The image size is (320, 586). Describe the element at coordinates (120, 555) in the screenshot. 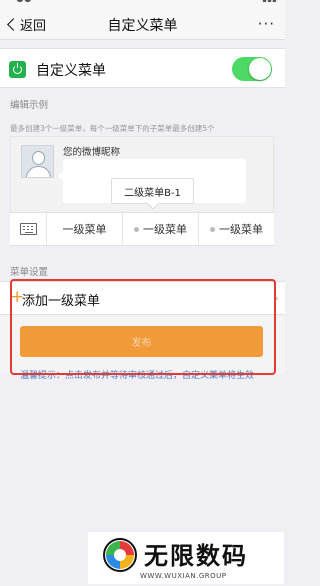

I see `watermark-logo-icon` at that location.